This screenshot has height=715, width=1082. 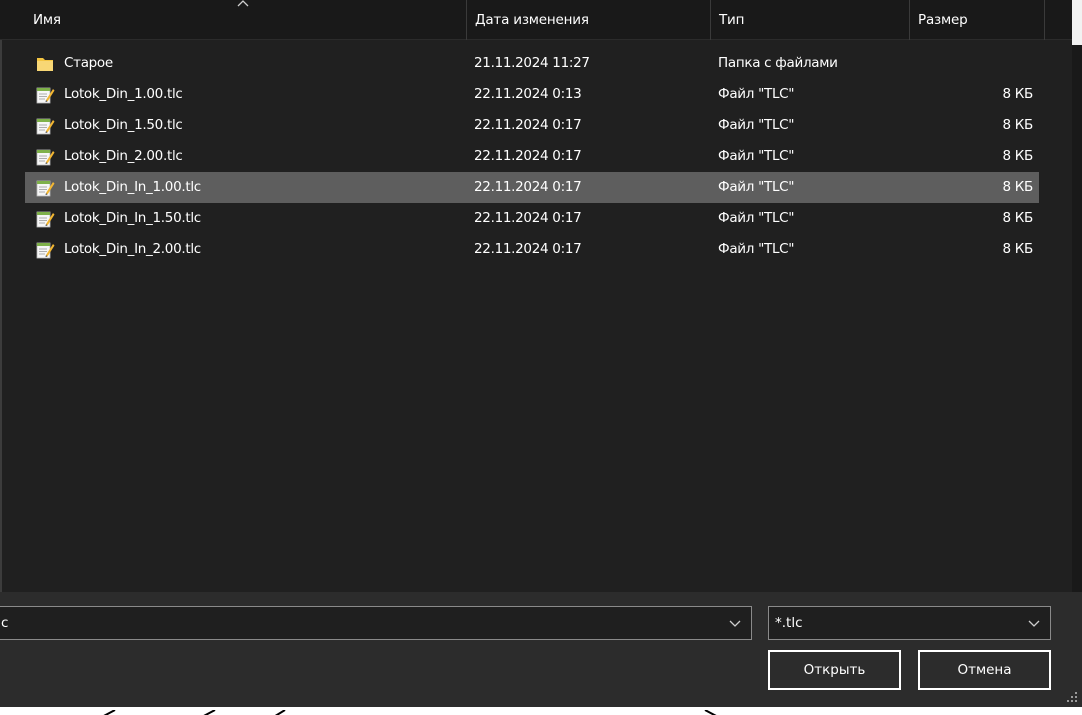 I want to click on file-name: Старое, so click(x=88, y=63).